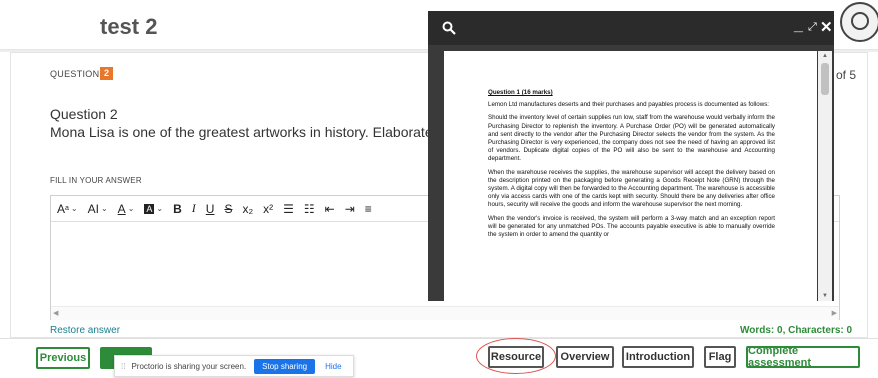  I want to click on italic-button: I, so click(194, 209).